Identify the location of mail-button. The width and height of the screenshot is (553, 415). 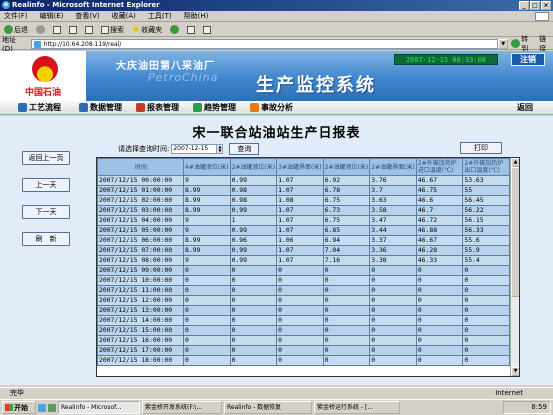
(191, 30).